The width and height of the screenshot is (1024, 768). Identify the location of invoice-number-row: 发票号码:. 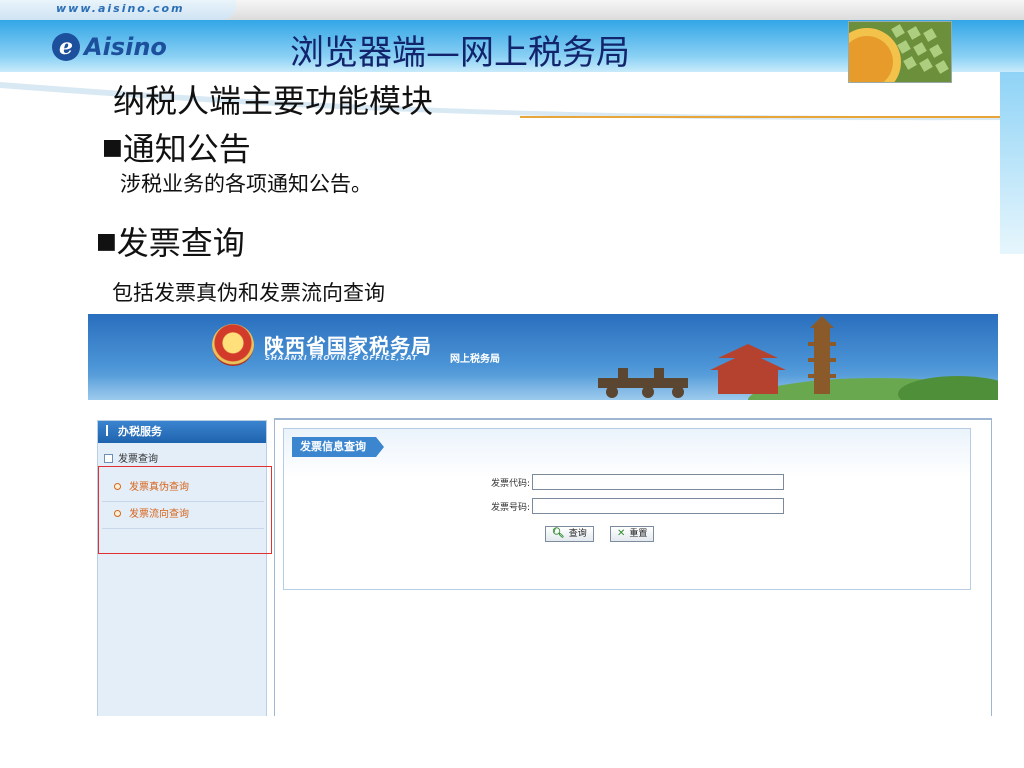
(629, 506).